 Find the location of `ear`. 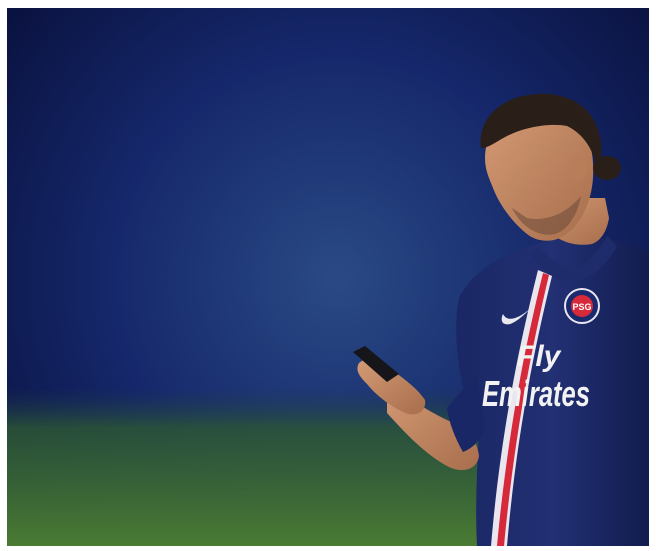

ear is located at coordinates (579, 168).